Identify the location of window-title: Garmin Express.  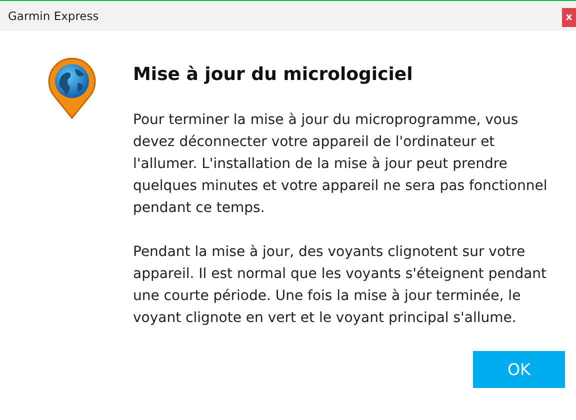
(53, 16).